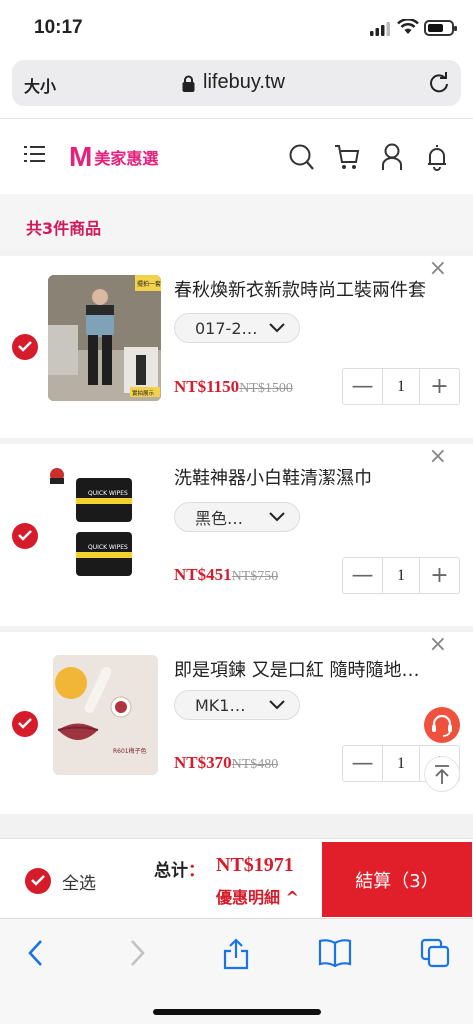 The height and width of the screenshot is (1024, 473). What do you see at coordinates (392, 157) in the screenshot?
I see `user-icon` at bounding box center [392, 157].